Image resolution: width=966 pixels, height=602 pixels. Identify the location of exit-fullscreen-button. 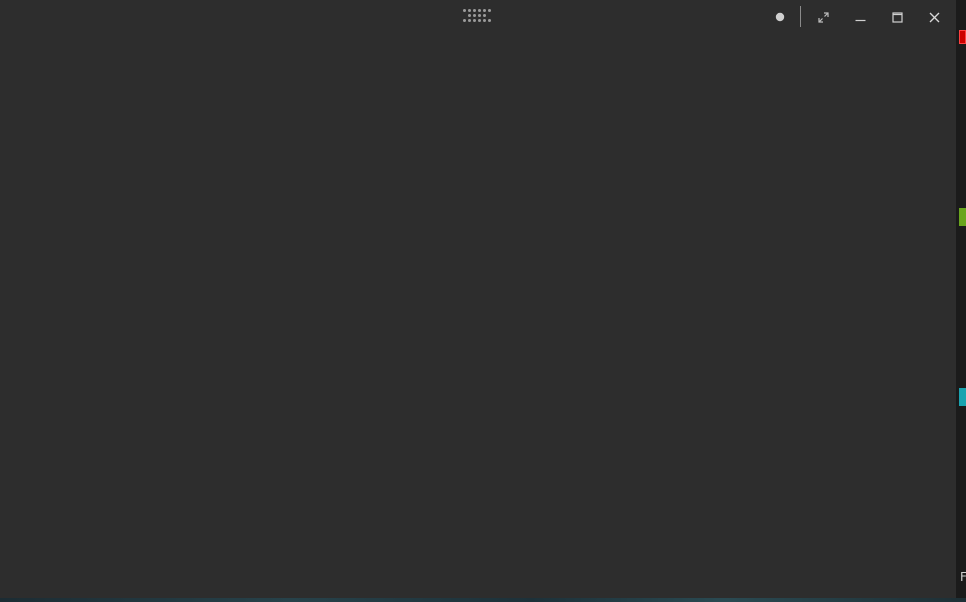
(823, 17).